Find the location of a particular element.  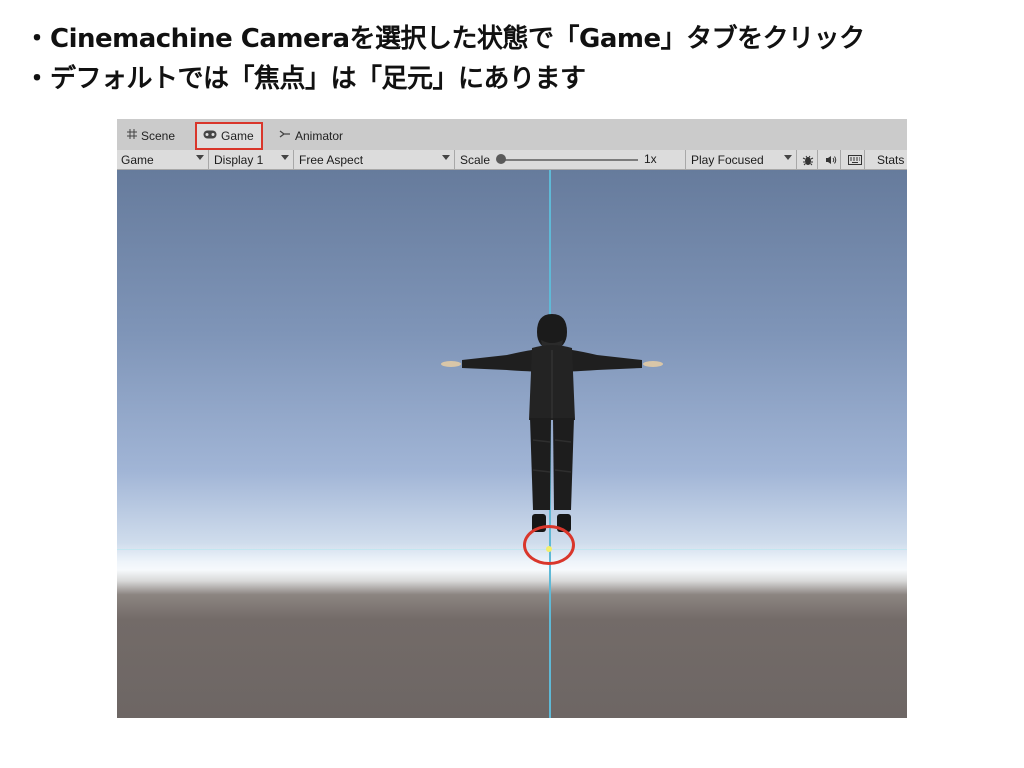

tab-animator: Animator is located at coordinates (321, 135).